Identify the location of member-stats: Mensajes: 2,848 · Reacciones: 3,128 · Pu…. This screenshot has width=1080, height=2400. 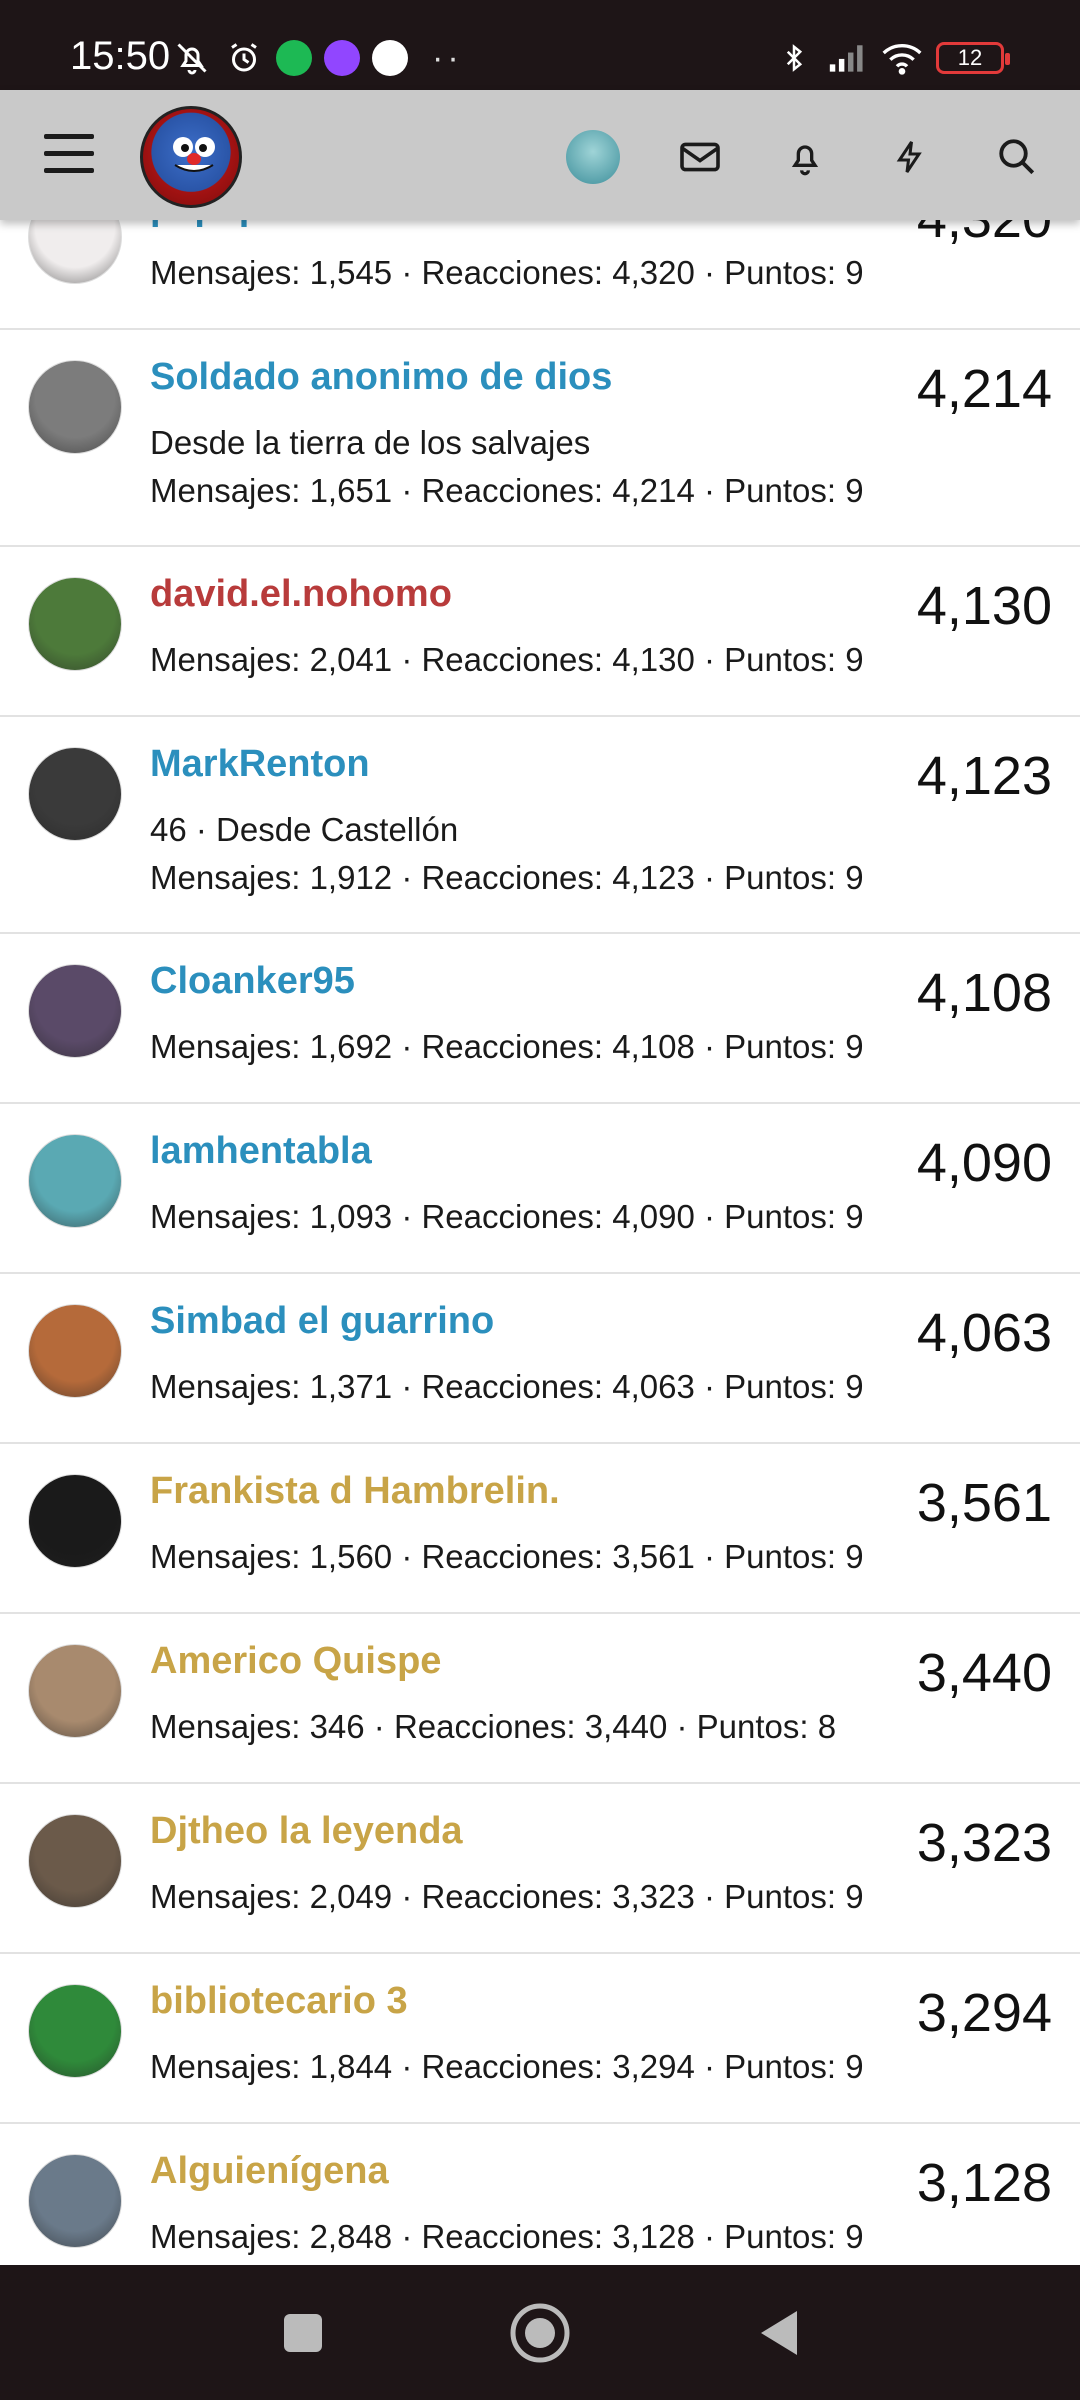
(507, 2236).